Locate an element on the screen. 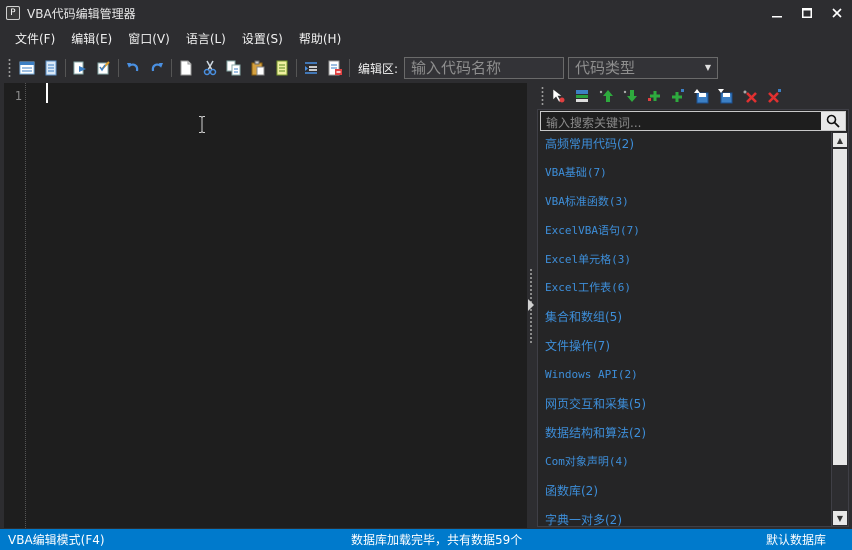 The height and width of the screenshot is (550, 852). category-item: 数据结构和算法(2) is located at coordinates (684, 435).